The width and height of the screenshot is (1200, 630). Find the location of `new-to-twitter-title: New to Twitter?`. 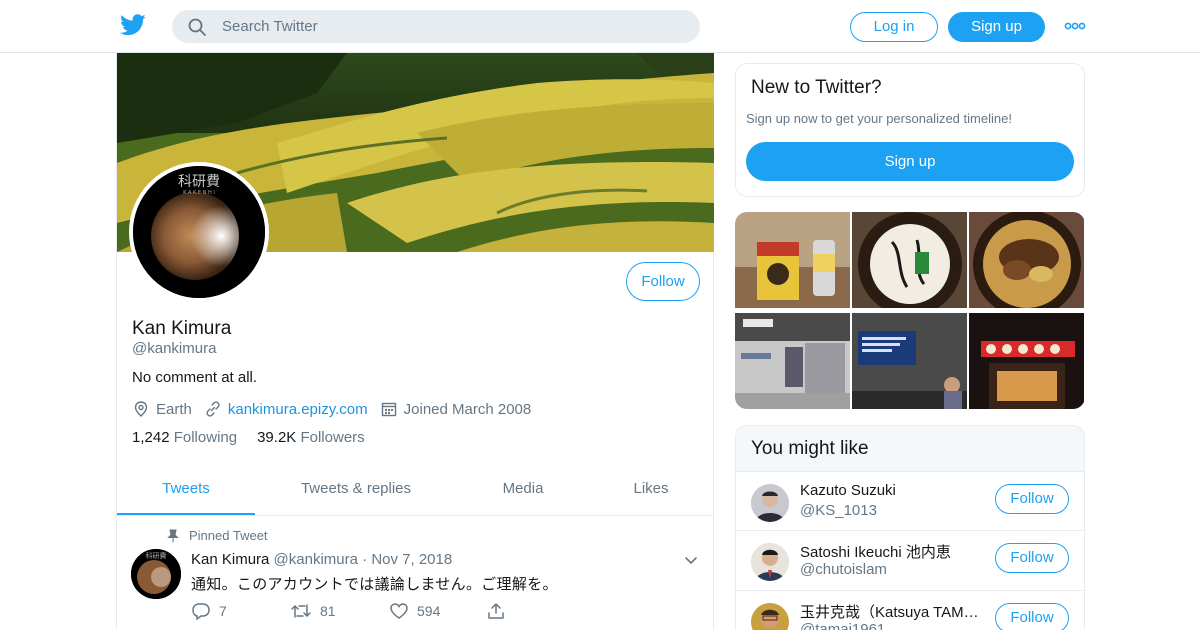

new-to-twitter-title: New to Twitter? is located at coordinates (816, 87).